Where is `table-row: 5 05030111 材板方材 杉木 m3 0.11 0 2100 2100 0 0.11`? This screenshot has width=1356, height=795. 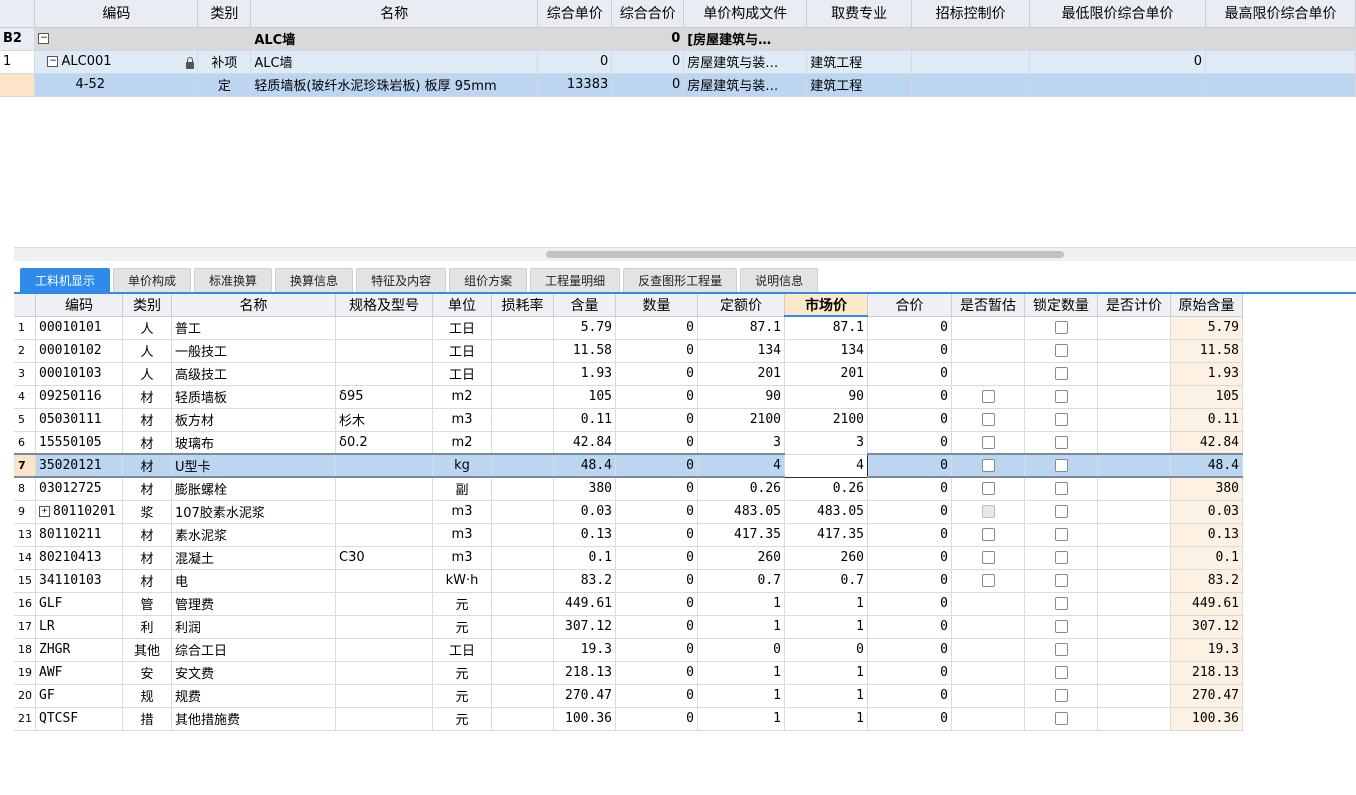
table-row: 5 05030111 材板方材 杉木 m3 0.11 0 2100 2100 0 0.11 is located at coordinates (628, 420).